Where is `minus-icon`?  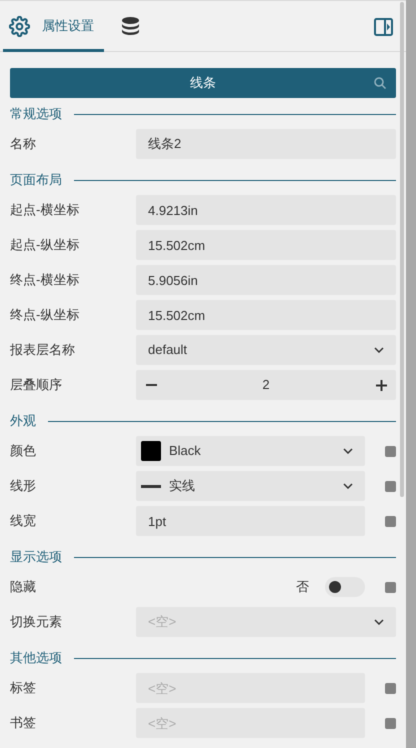 minus-icon is located at coordinates (151, 385).